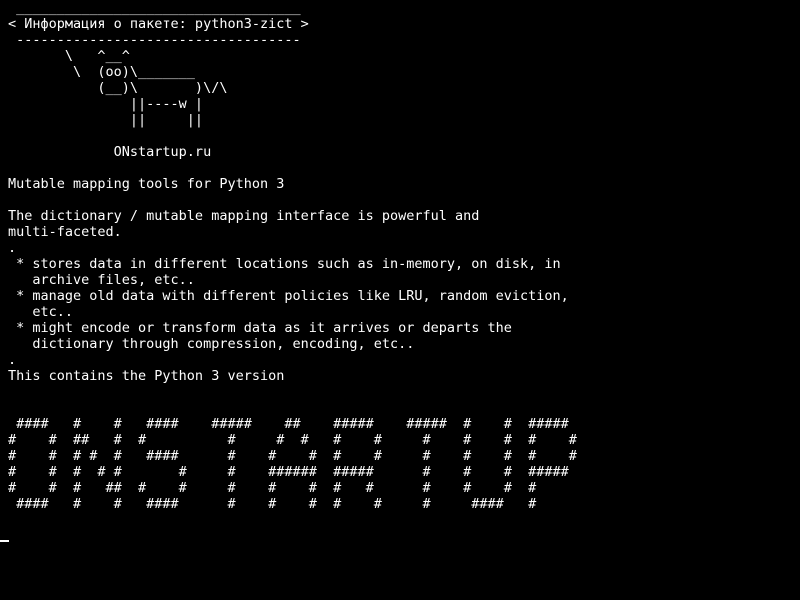 The width and height of the screenshot is (800, 600). What do you see at coordinates (272, 504) in the screenshot?
I see `banner-ascii-line: #### # # #### # # # # # # #### #` at bounding box center [272, 504].